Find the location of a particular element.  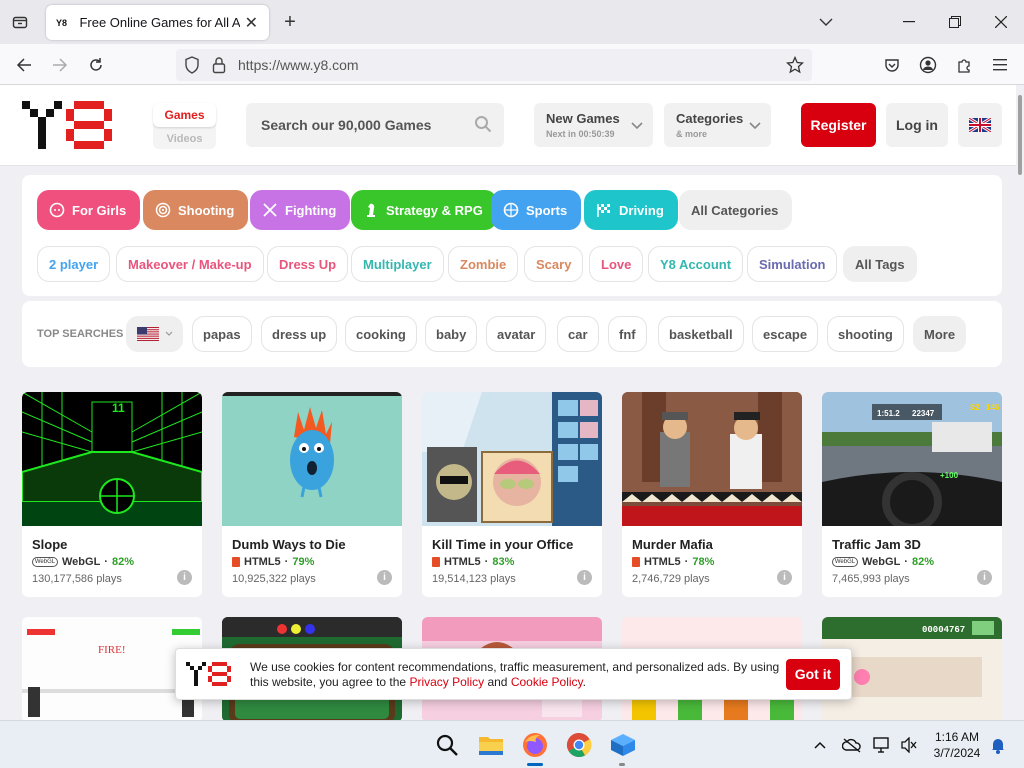

reload-icon is located at coordinates (96, 65).